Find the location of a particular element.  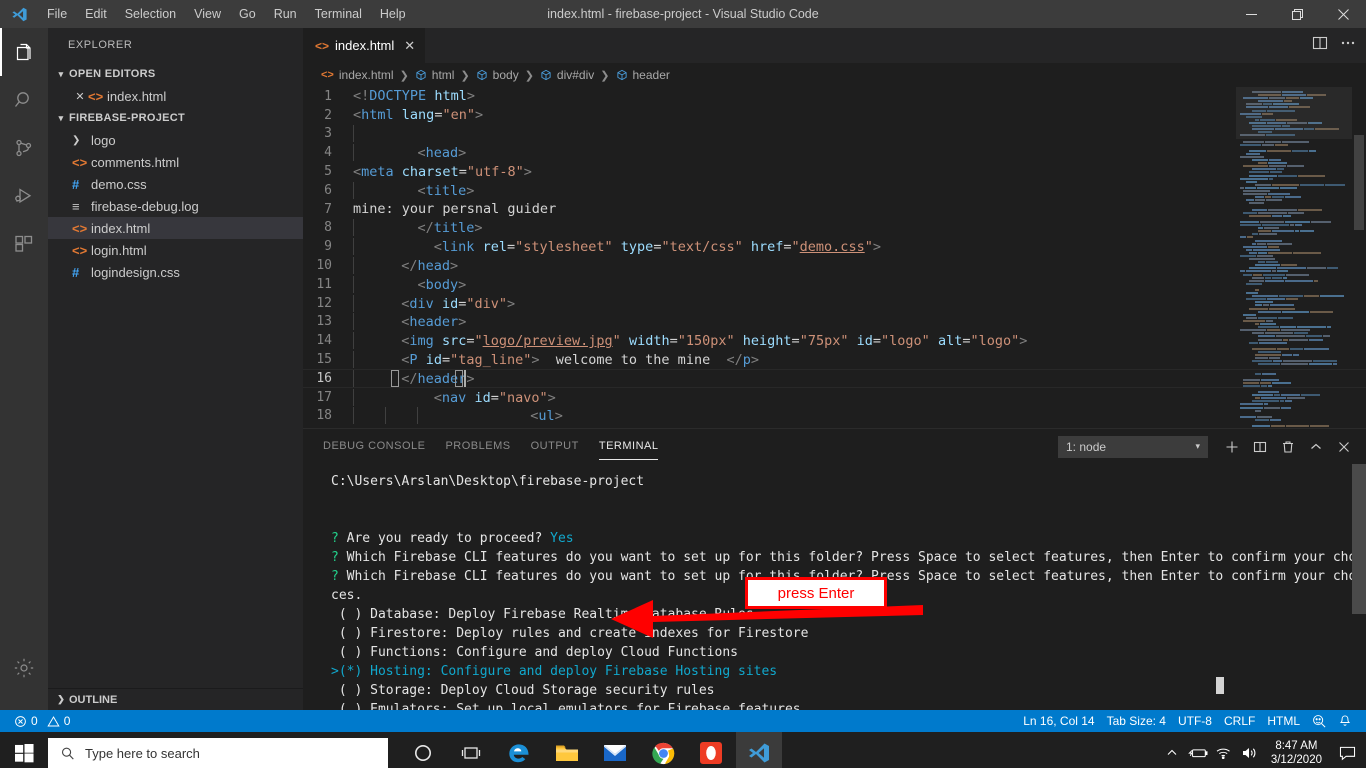

code-line: 11 <body> is located at coordinates (834, 284).